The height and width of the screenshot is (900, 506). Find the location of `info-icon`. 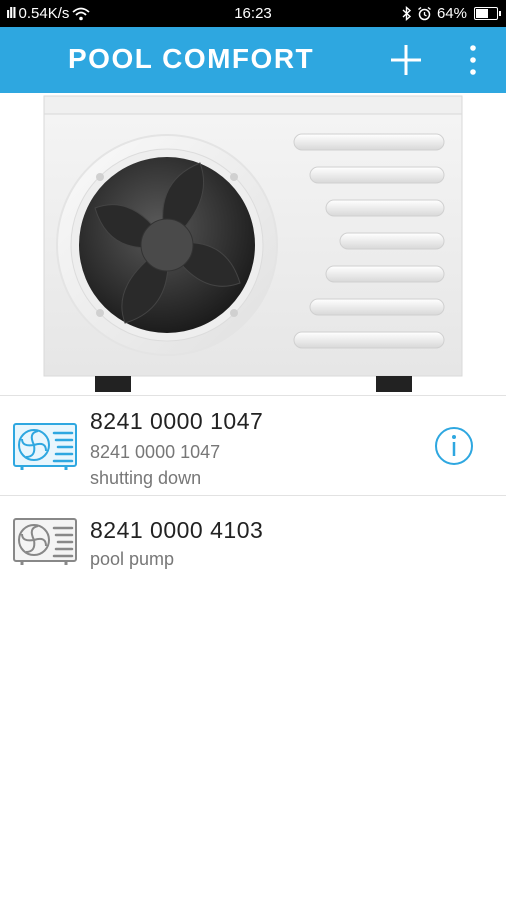

info-icon is located at coordinates (454, 446).